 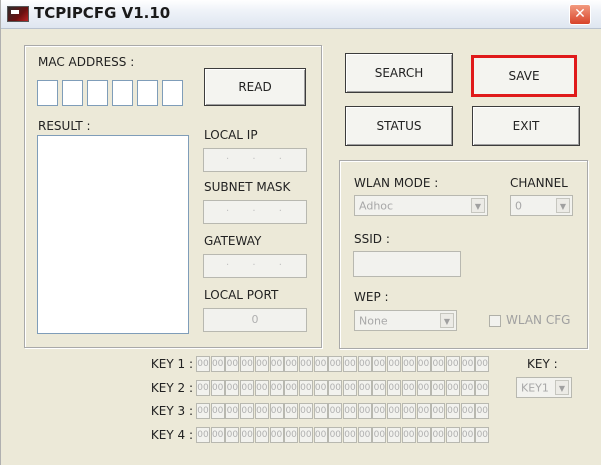 I want to click on gateway-label: GATEWAY, so click(x=233, y=241).